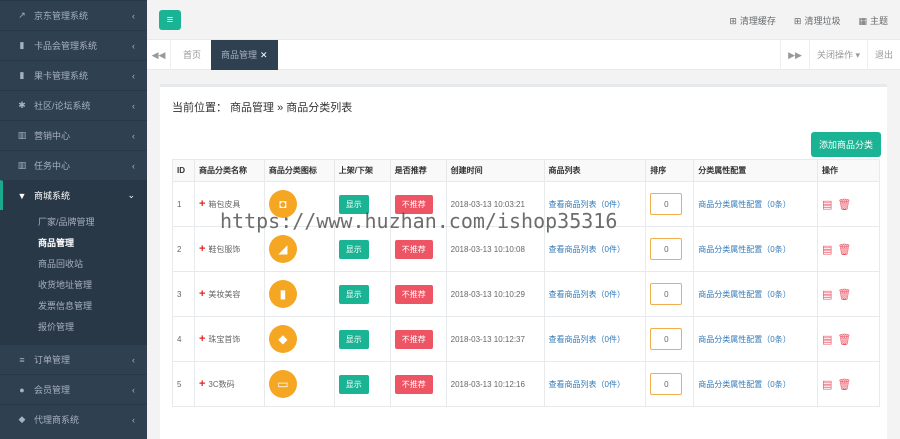 This screenshot has width=900, height=439. What do you see at coordinates (733, 21) in the screenshot?
I see `cart-icon: ⊞` at bounding box center [733, 21].